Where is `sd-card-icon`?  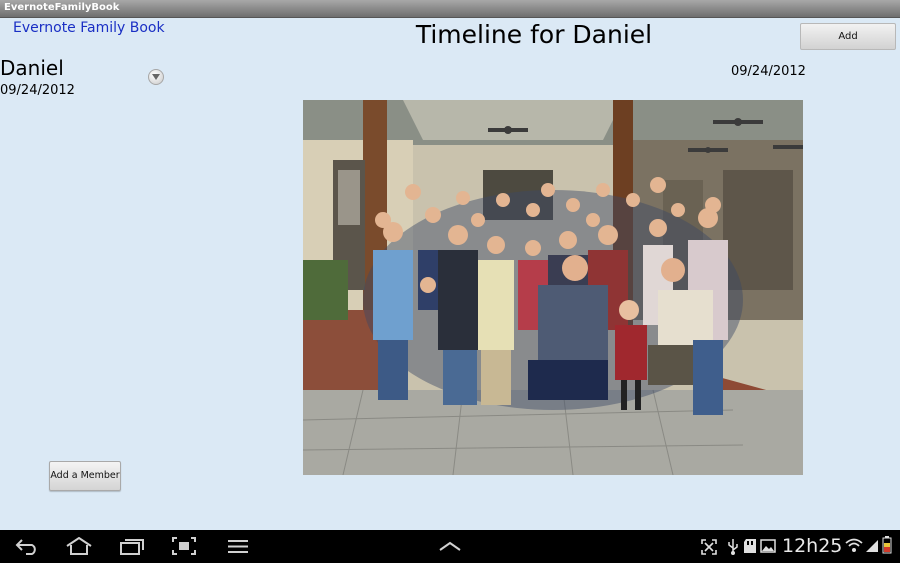
sd-card-icon is located at coordinates (750, 546).